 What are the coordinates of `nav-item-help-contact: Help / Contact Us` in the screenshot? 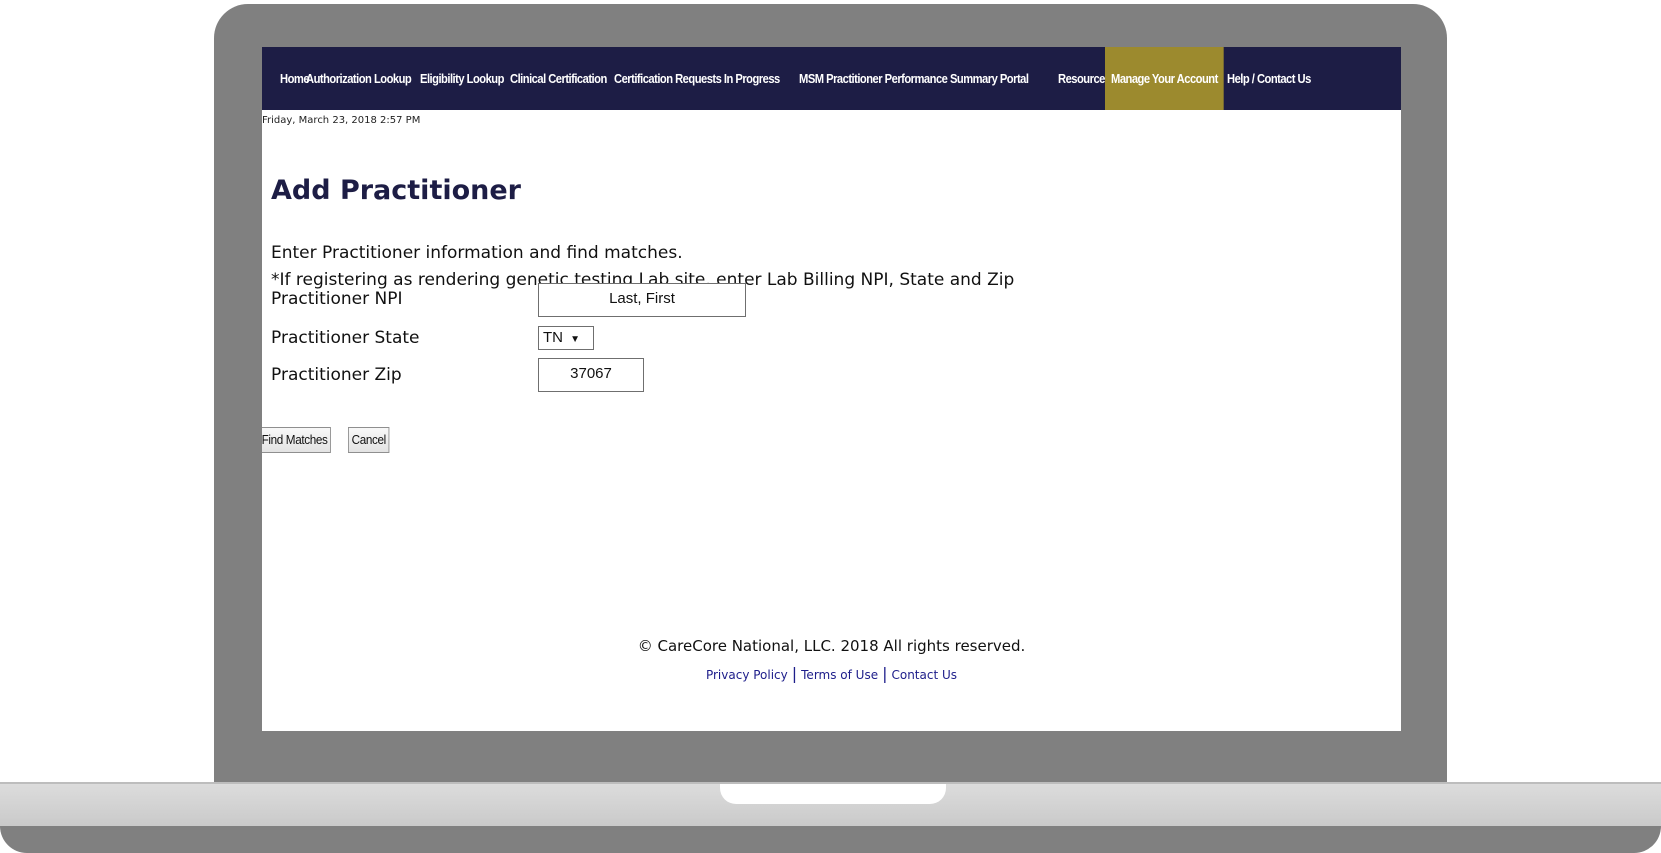 It's located at (1269, 78).